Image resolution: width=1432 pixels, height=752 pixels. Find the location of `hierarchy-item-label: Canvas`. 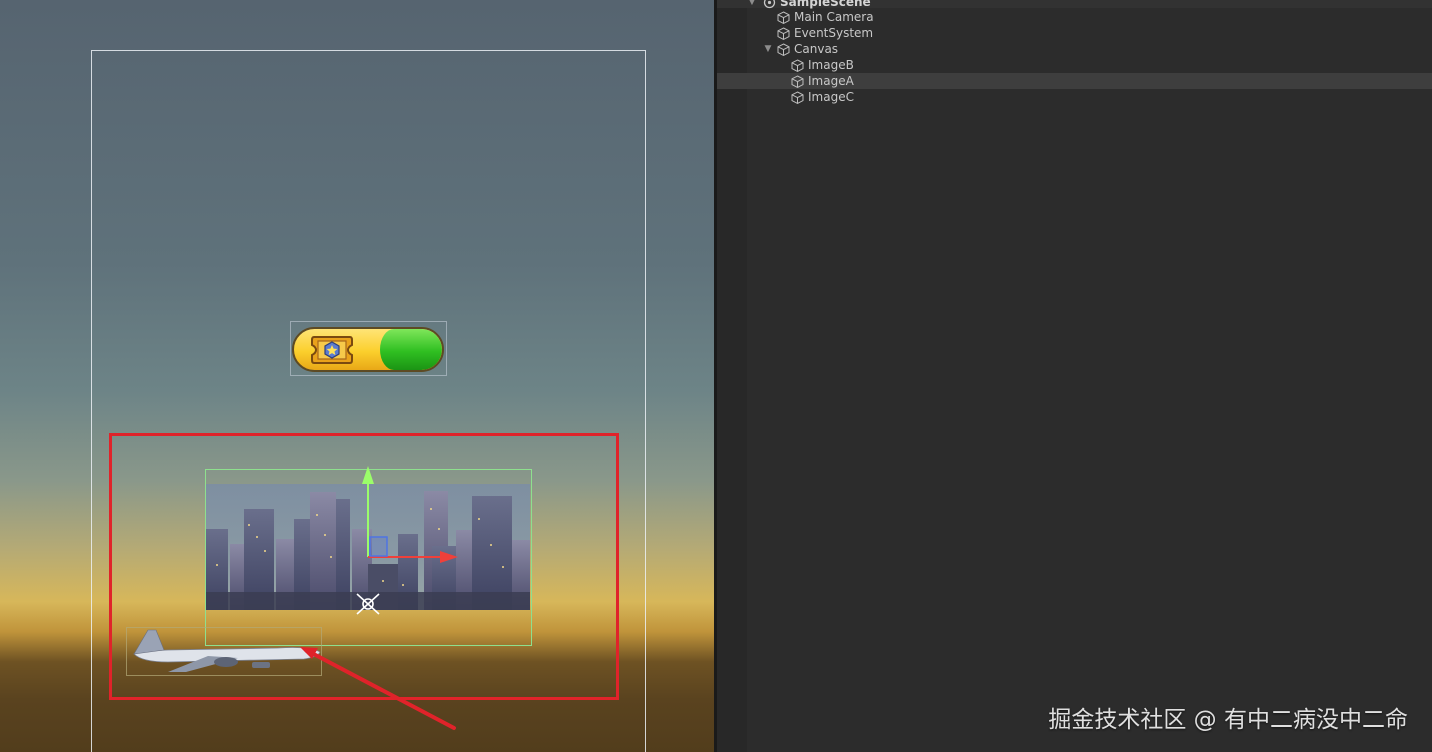

hierarchy-item-label: Canvas is located at coordinates (816, 49).